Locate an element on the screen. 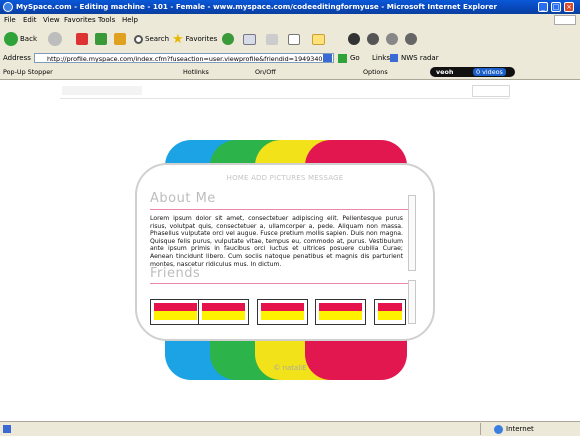 This screenshot has width=580, height=436. tool-button is located at coordinates (411, 39).